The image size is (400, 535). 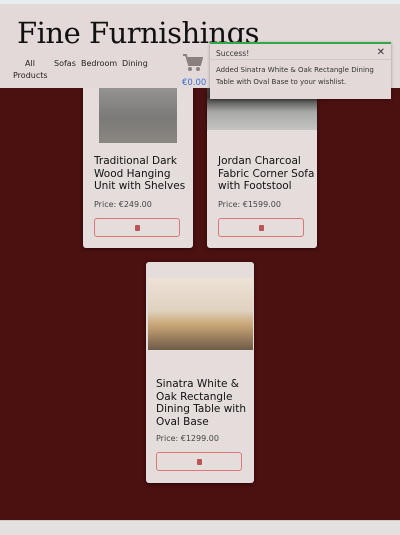 I want to click on footer-strip, so click(x=200, y=527).